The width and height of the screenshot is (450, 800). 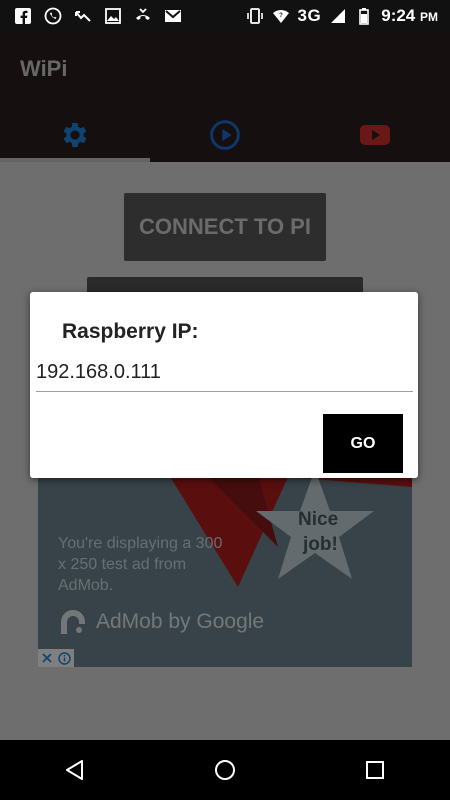 I want to click on vibrate-icon, so click(x=254, y=16).